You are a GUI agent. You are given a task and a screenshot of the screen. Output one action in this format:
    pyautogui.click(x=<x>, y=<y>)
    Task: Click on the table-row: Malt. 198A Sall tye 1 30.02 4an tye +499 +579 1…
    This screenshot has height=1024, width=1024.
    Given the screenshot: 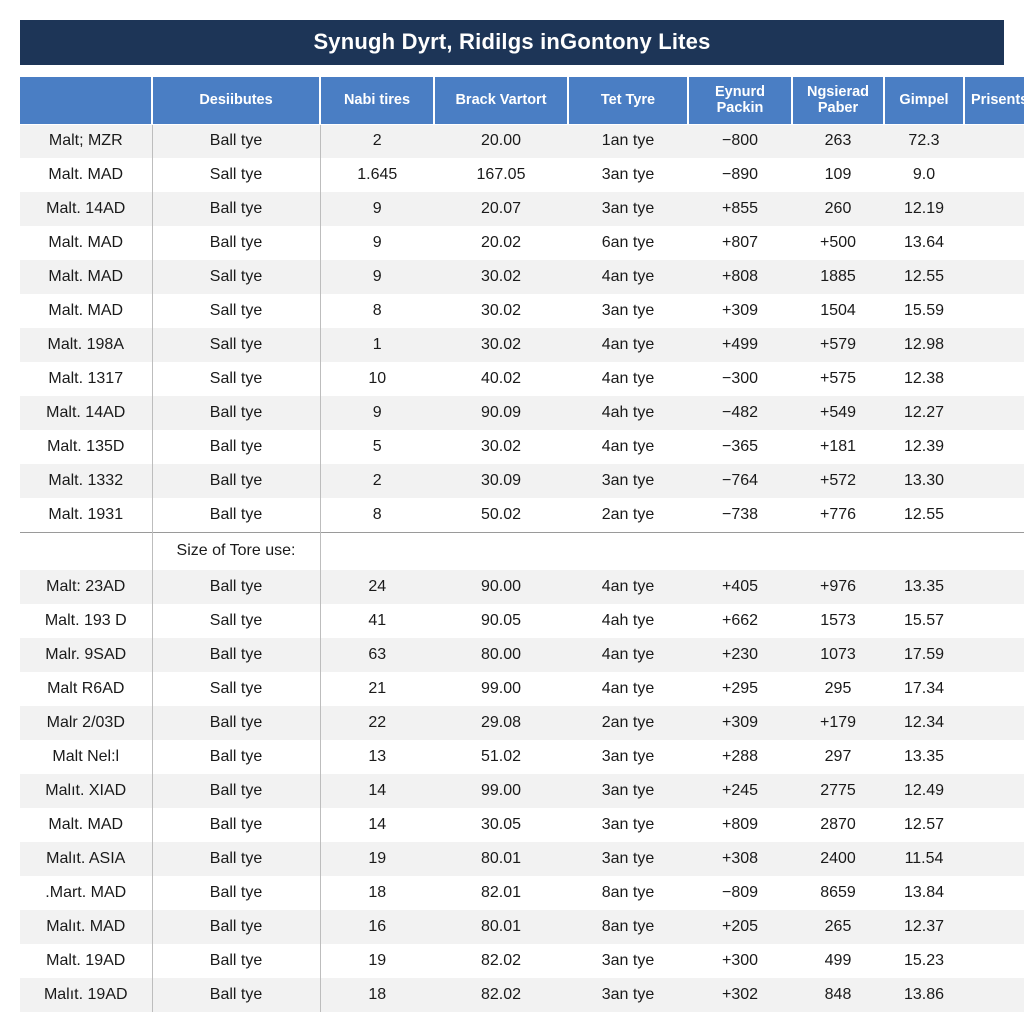 What is the action you would take?
    pyautogui.click(x=522, y=345)
    